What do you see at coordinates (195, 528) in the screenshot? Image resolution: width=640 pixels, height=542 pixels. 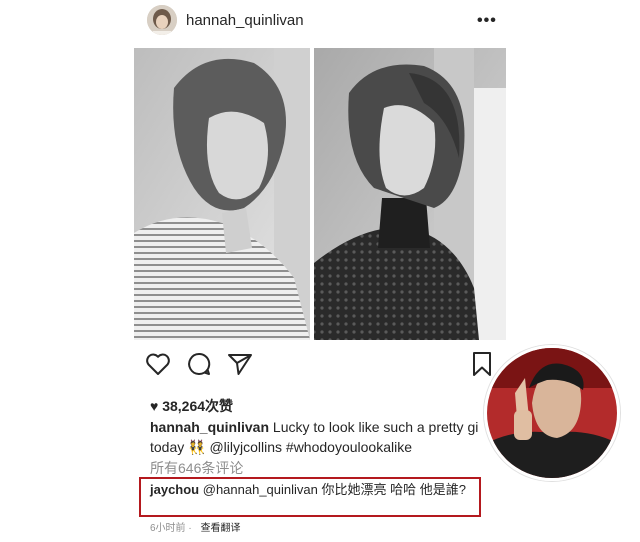 I see `post-meta: 6小时前 · 查看翻译` at bounding box center [195, 528].